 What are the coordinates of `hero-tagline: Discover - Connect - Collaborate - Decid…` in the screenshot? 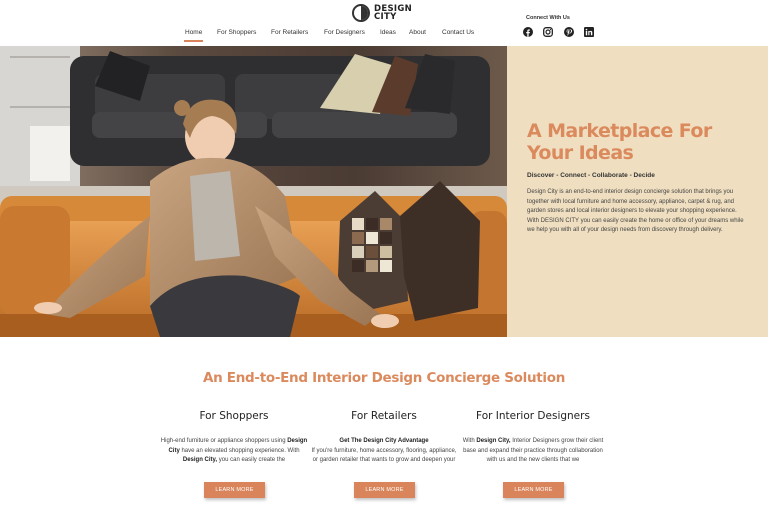 It's located at (591, 175).